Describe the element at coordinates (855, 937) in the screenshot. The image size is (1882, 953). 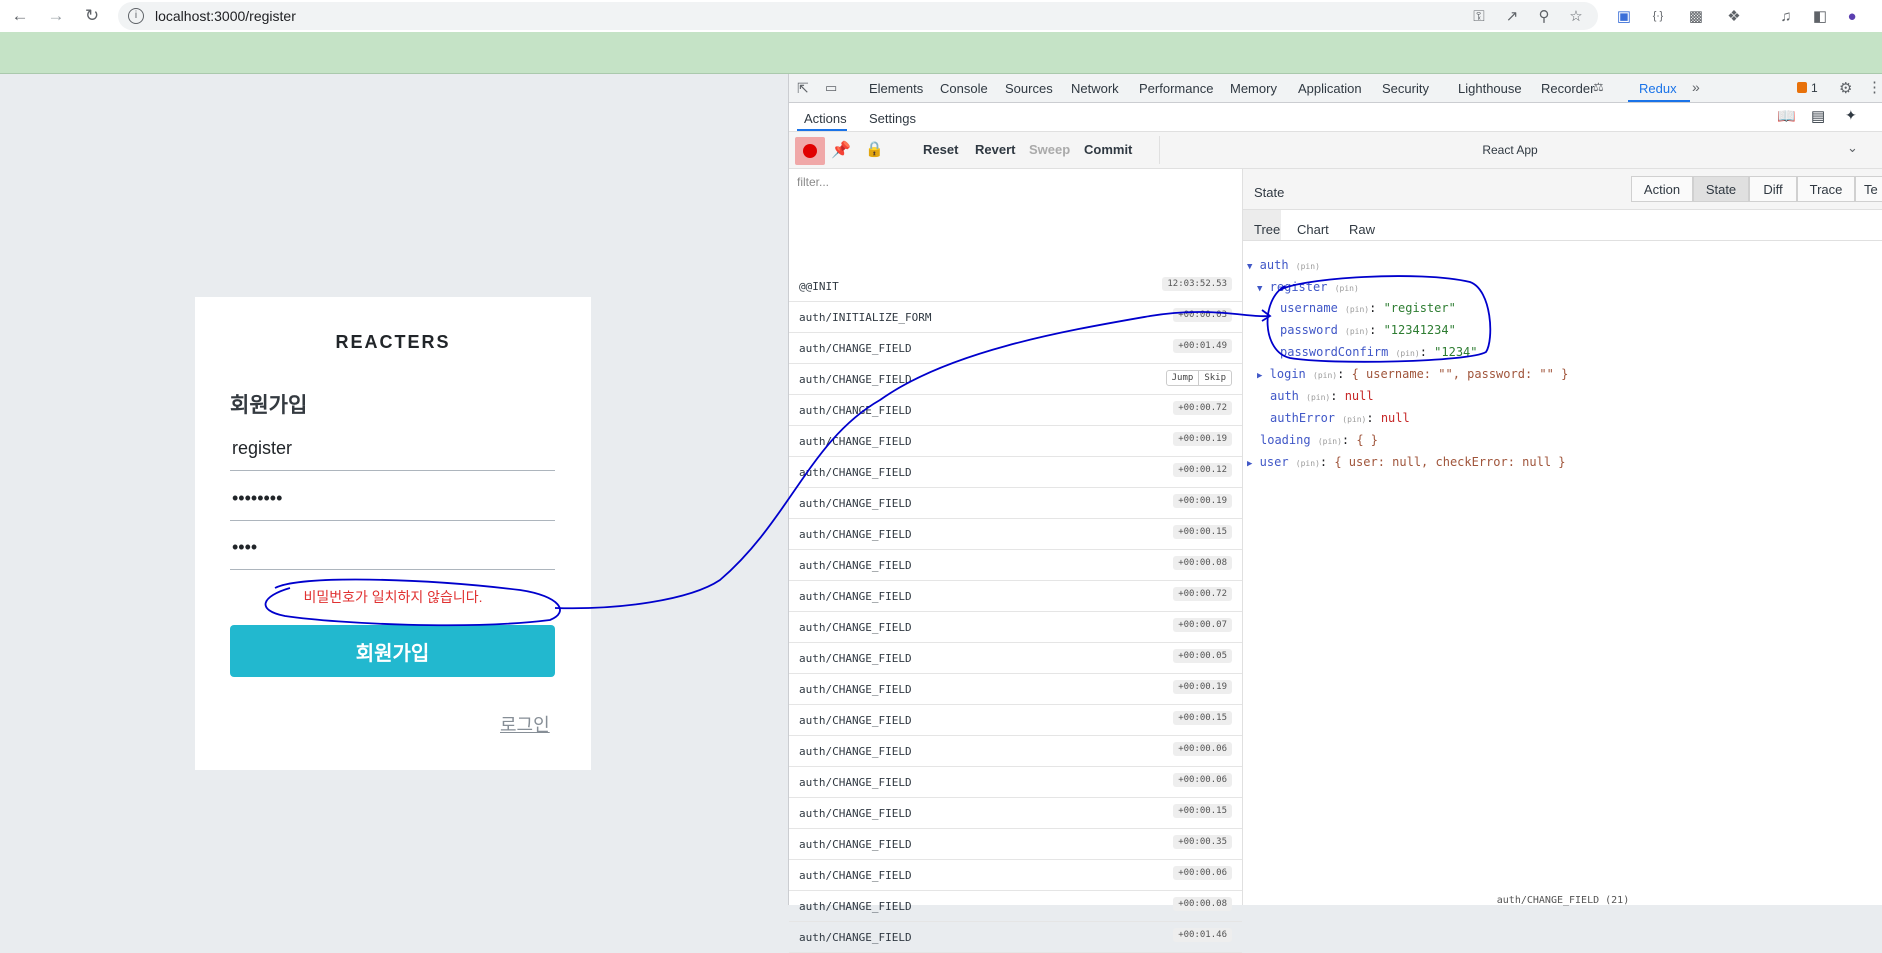
I see `action-name: auth/CHANGE_FIELD` at that location.